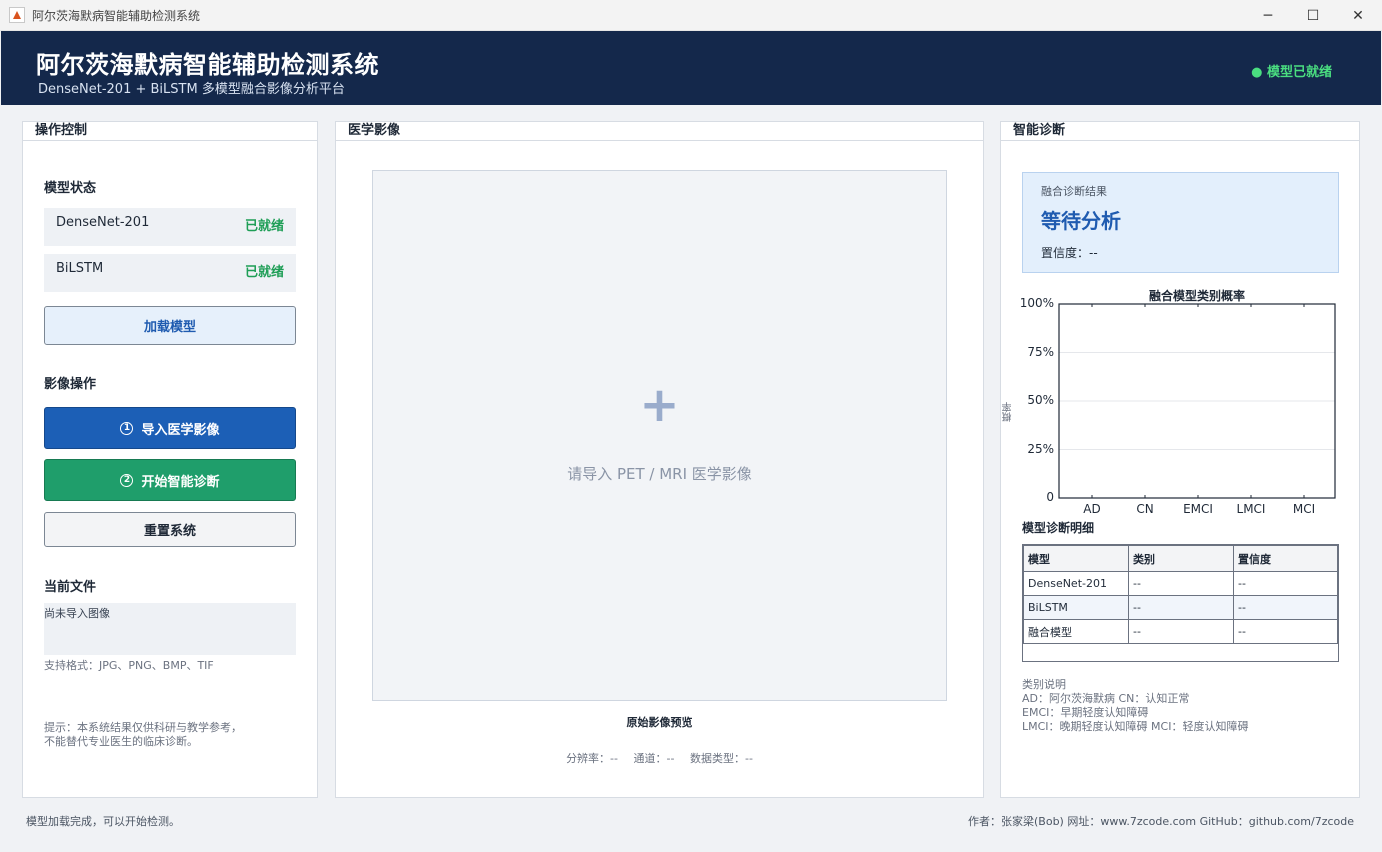 Image resolution: width=1382 pixels, height=852 pixels. What do you see at coordinates (70, 384) in the screenshot?
I see `image-ops-heading: 影像操作` at bounding box center [70, 384].